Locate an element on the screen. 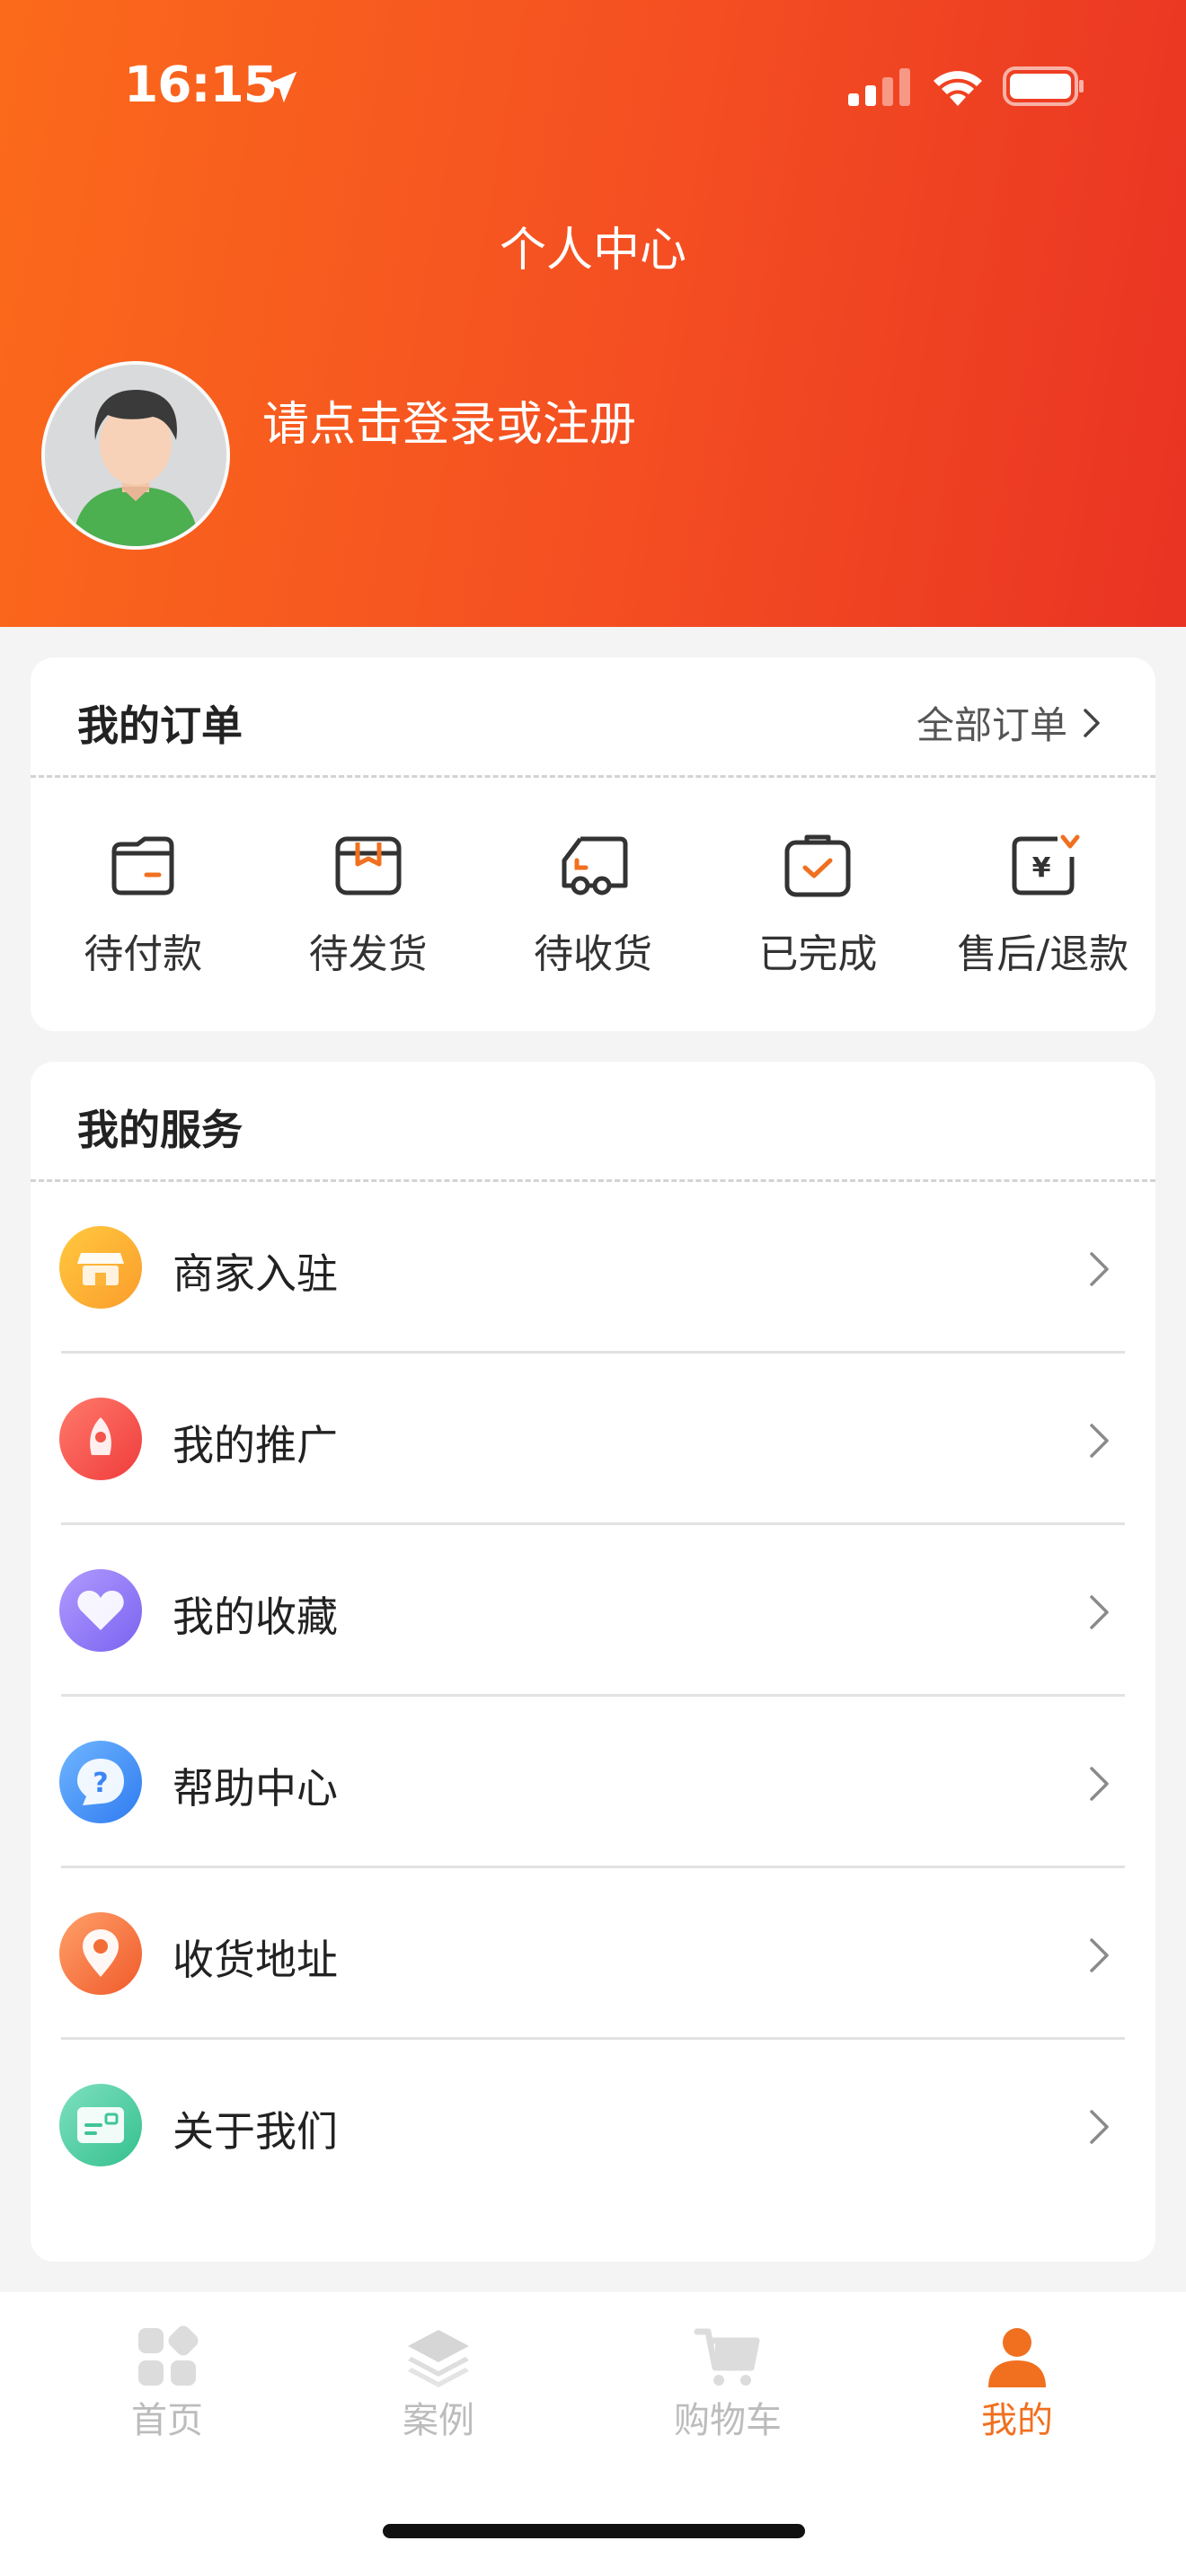  location-pin-icon is located at coordinates (100, 1953).